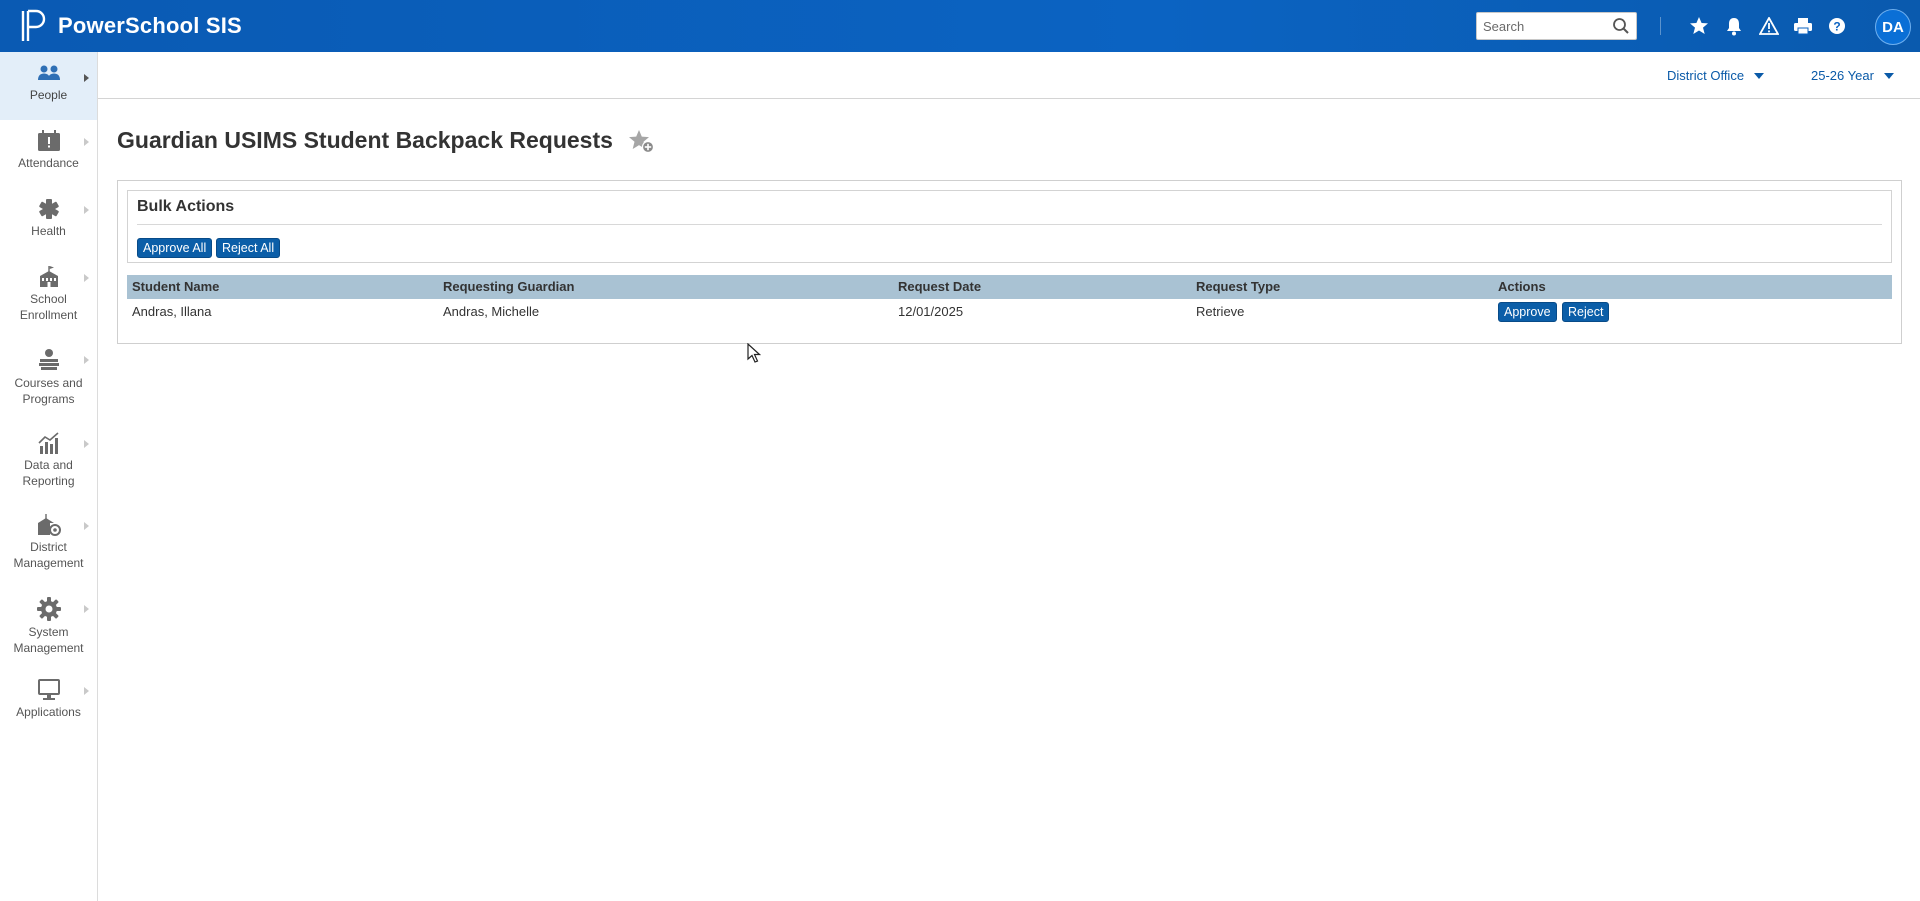 This screenshot has height=901, width=1920. What do you see at coordinates (931, 311) in the screenshot?
I see `cell-request-date: 12/01/2025` at bounding box center [931, 311].